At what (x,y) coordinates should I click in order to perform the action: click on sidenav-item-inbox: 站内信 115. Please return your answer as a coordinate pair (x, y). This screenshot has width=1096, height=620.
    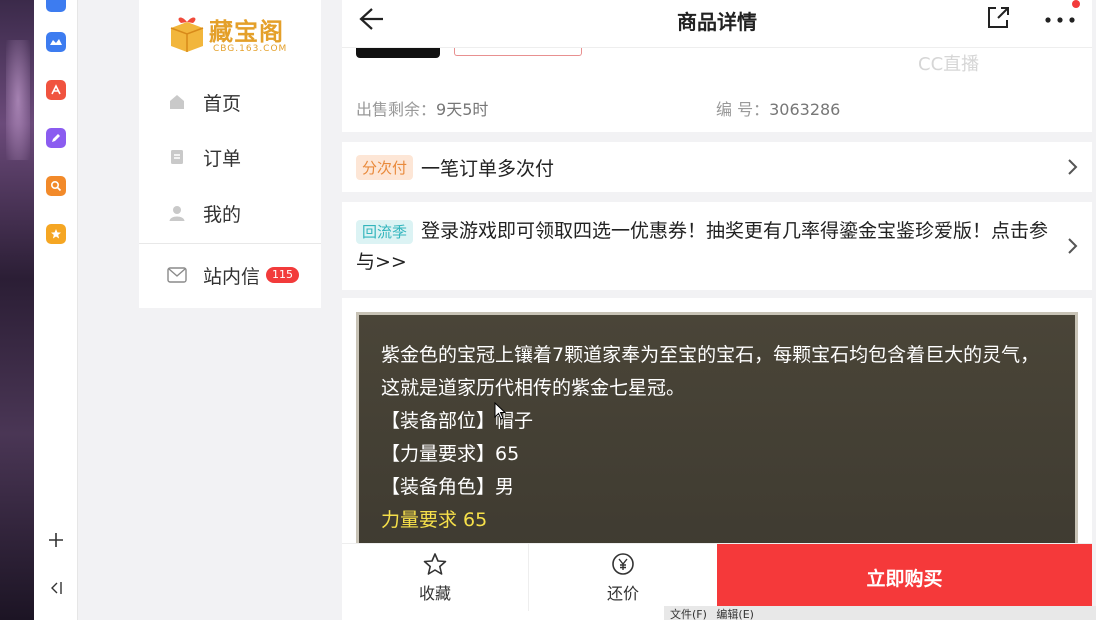
    Looking at the image, I should click on (242, 275).